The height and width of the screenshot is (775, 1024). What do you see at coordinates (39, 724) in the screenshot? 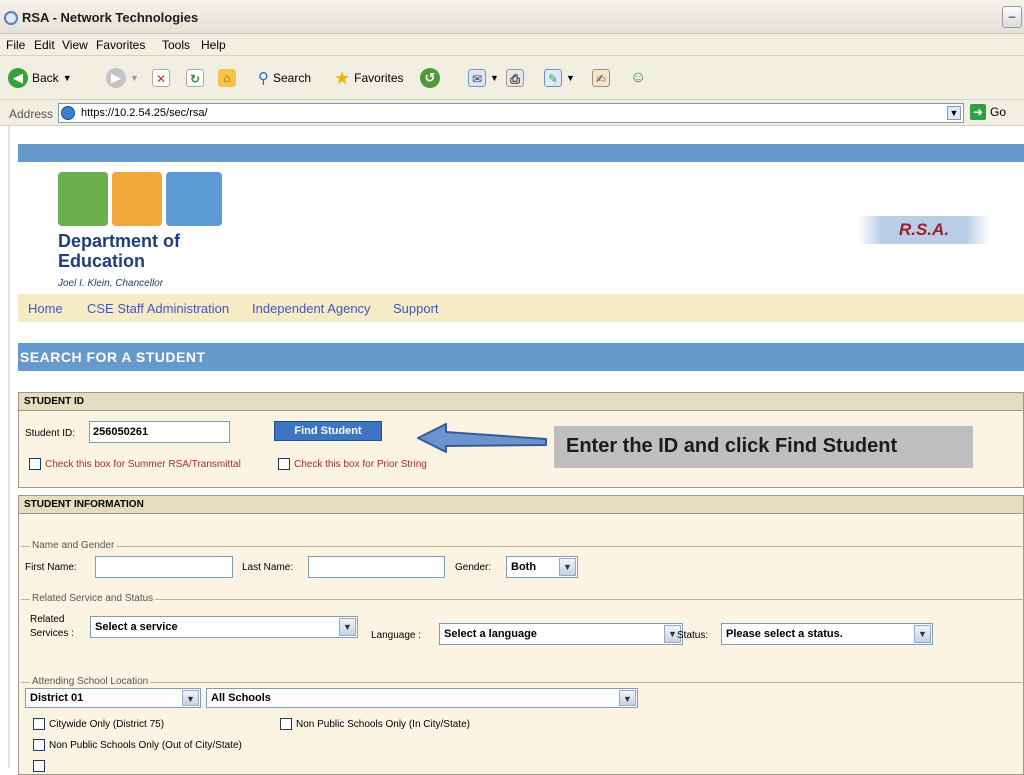
I see `citywide-checkbox` at bounding box center [39, 724].